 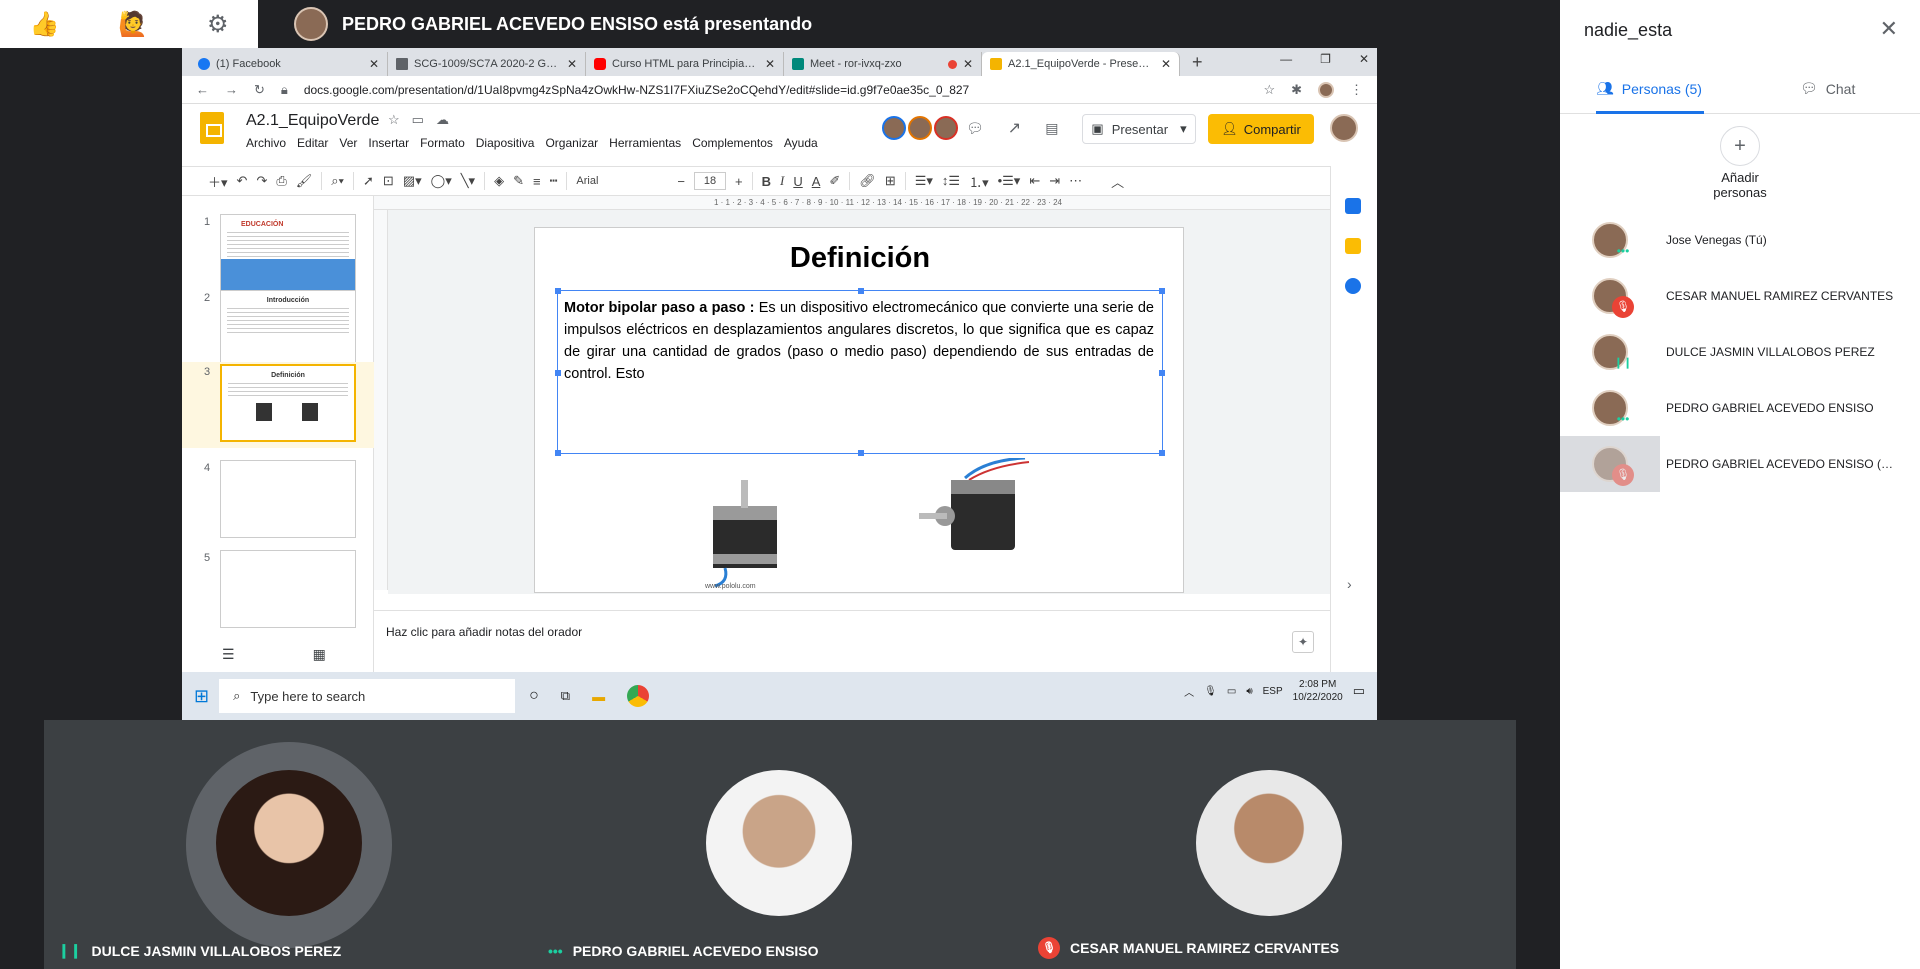 I want to click on redo-icon: ↷, so click(x=261, y=181).